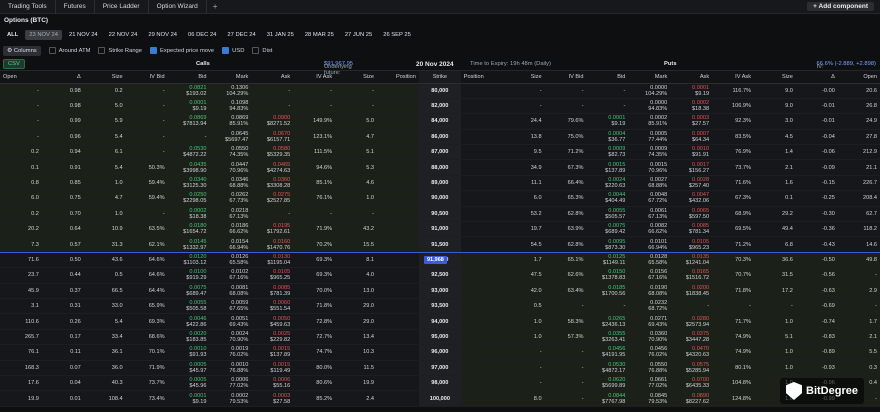 This screenshot has width=880, height=412. I want to click on cell: 0.0156 67.16%, so click(649, 275).